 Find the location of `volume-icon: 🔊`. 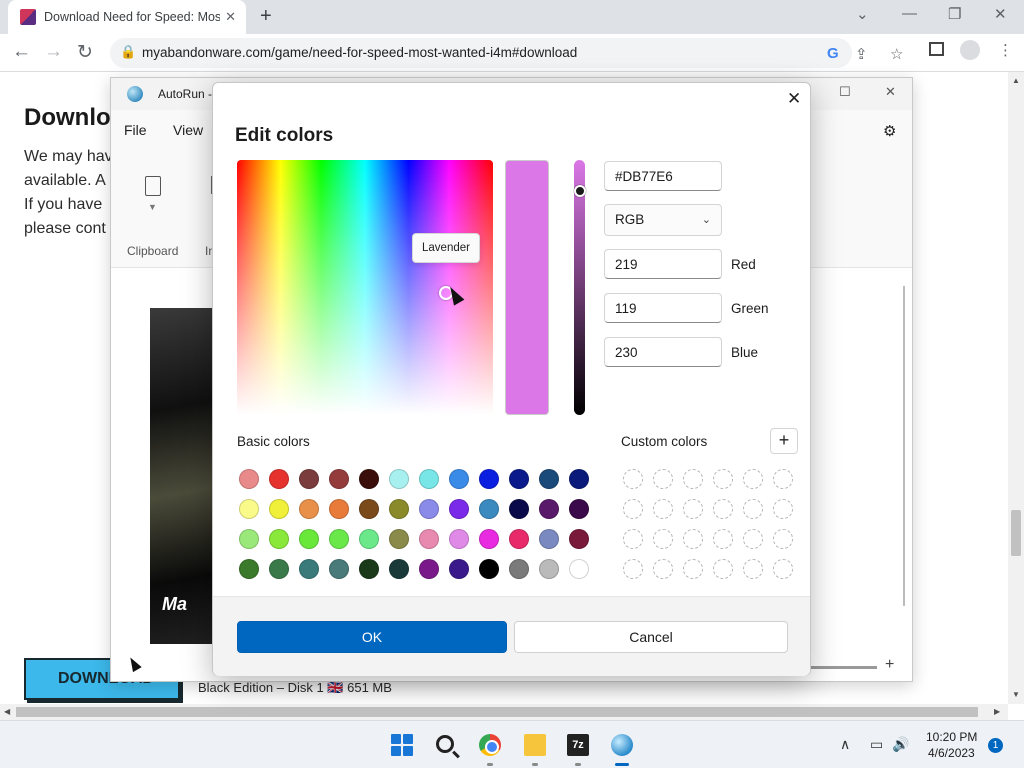

volume-icon: 🔊 is located at coordinates (900, 744).